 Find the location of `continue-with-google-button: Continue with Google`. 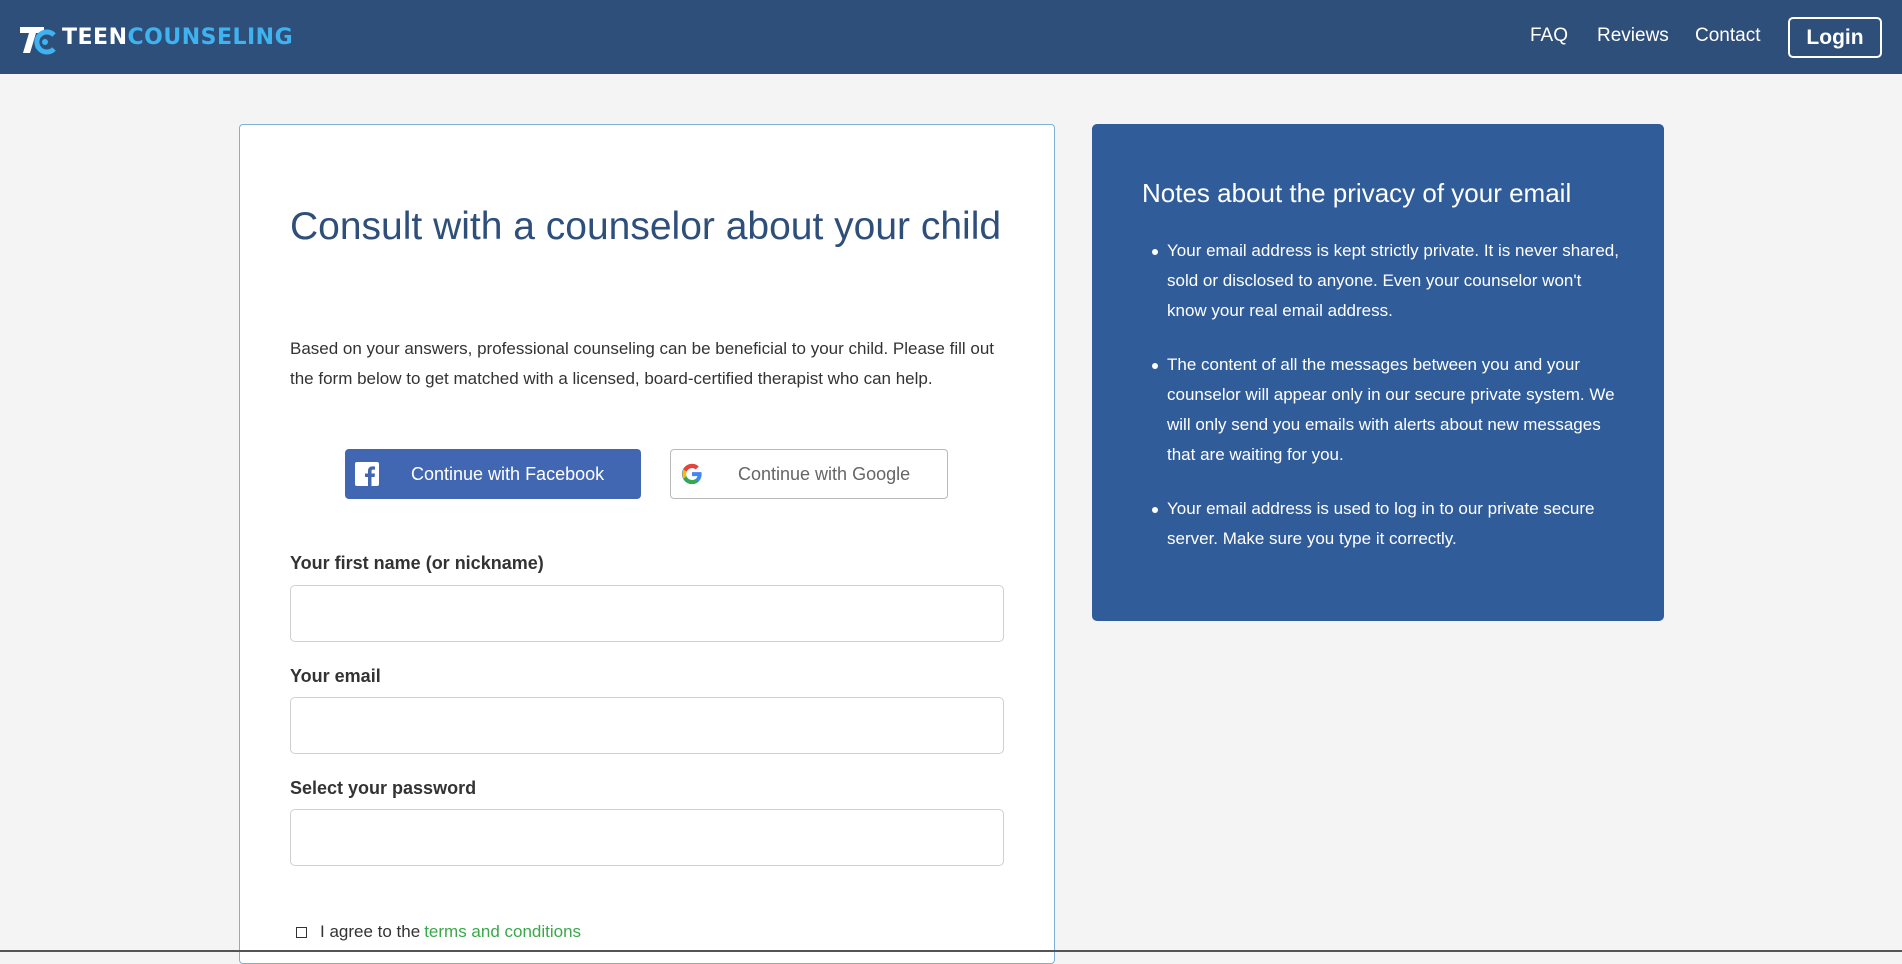

continue-with-google-button: Continue with Google is located at coordinates (809, 474).